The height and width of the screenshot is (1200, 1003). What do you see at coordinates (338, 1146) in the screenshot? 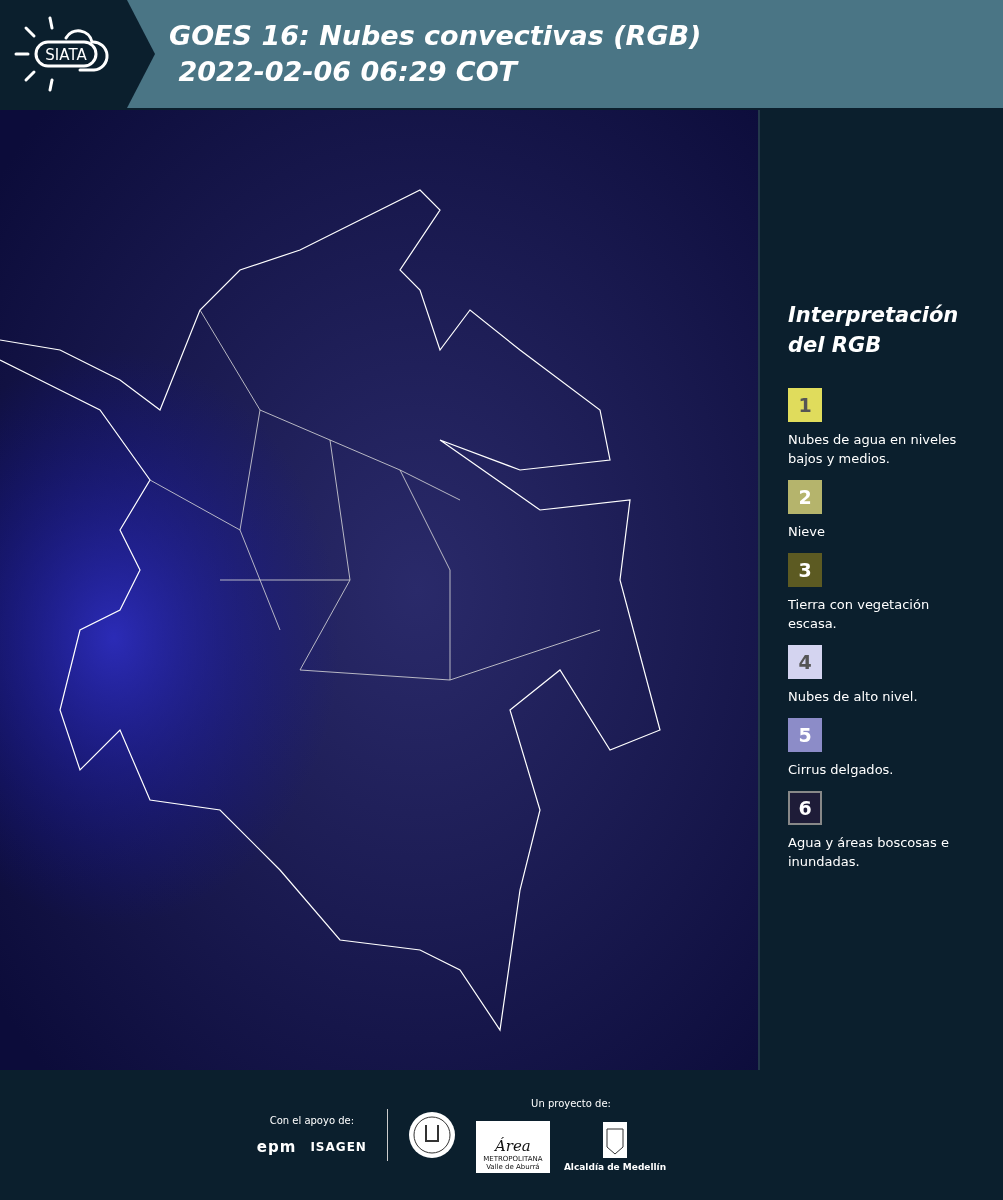
I see `sponsor-logo: ISAGEN` at bounding box center [338, 1146].